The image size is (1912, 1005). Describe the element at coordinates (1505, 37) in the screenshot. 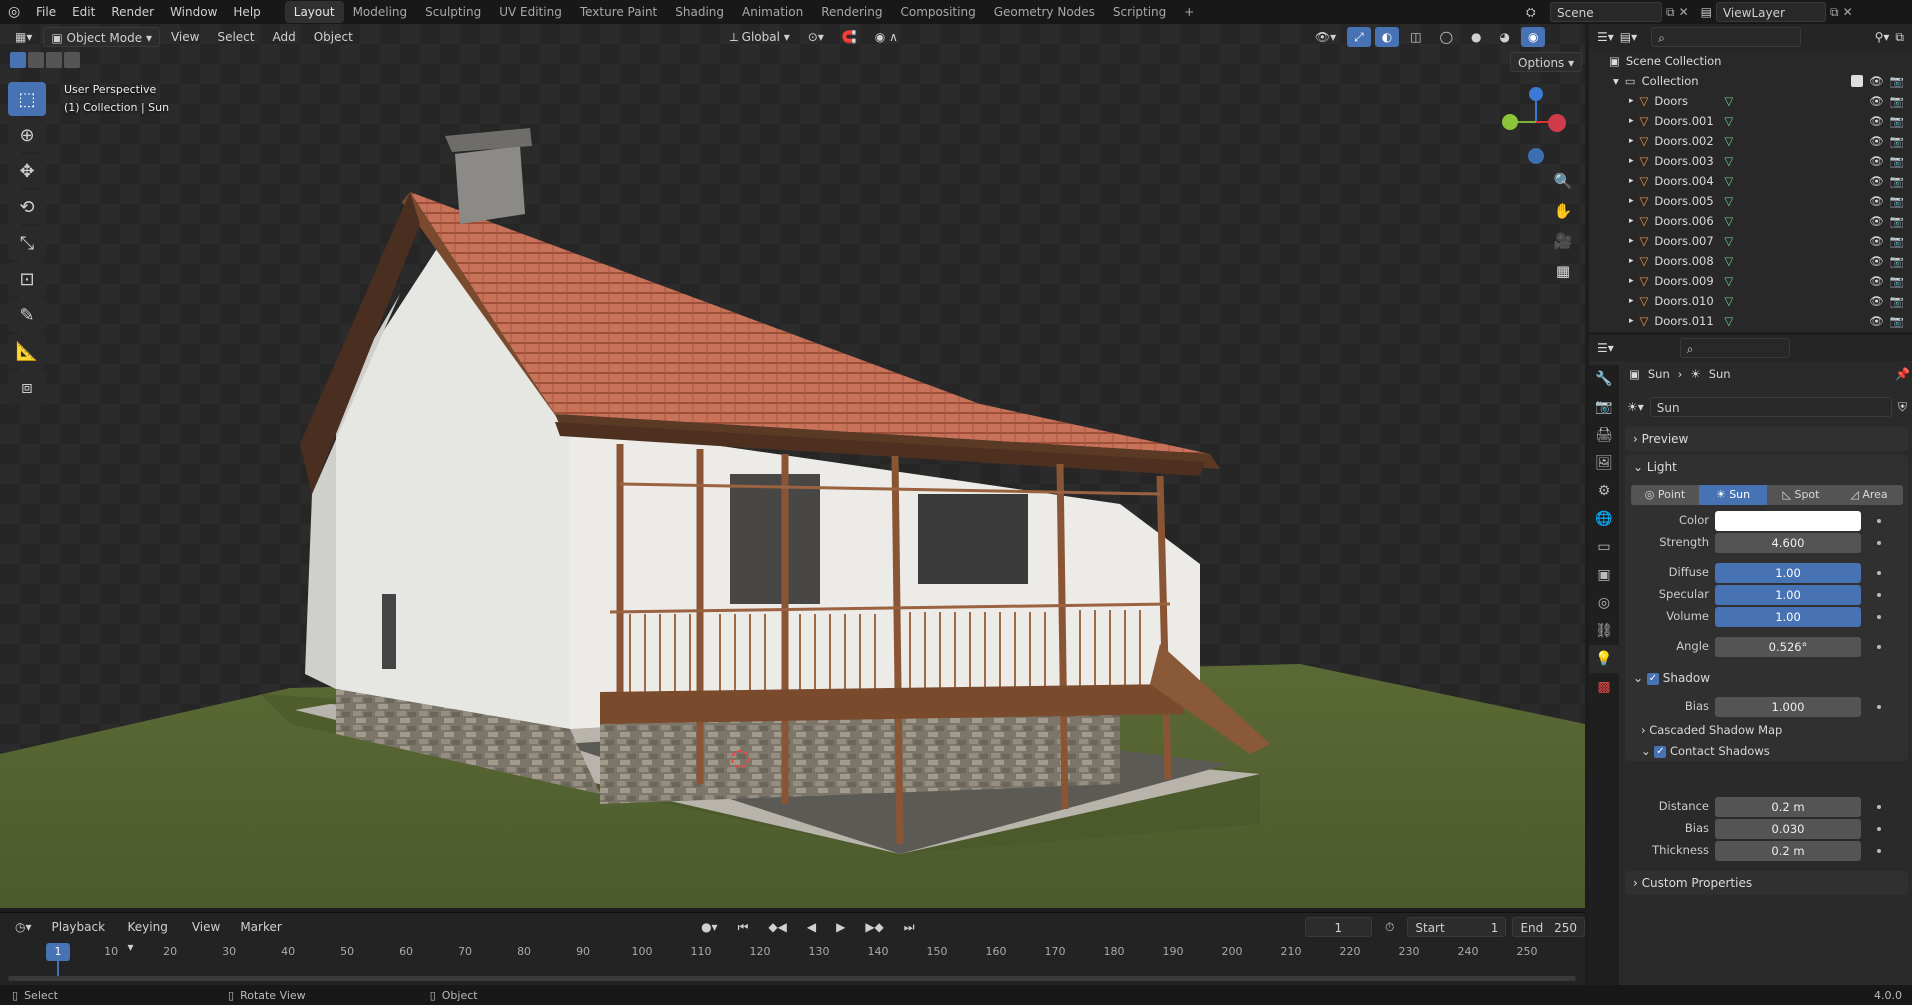

I see `material-shading-icon: ◕` at that location.